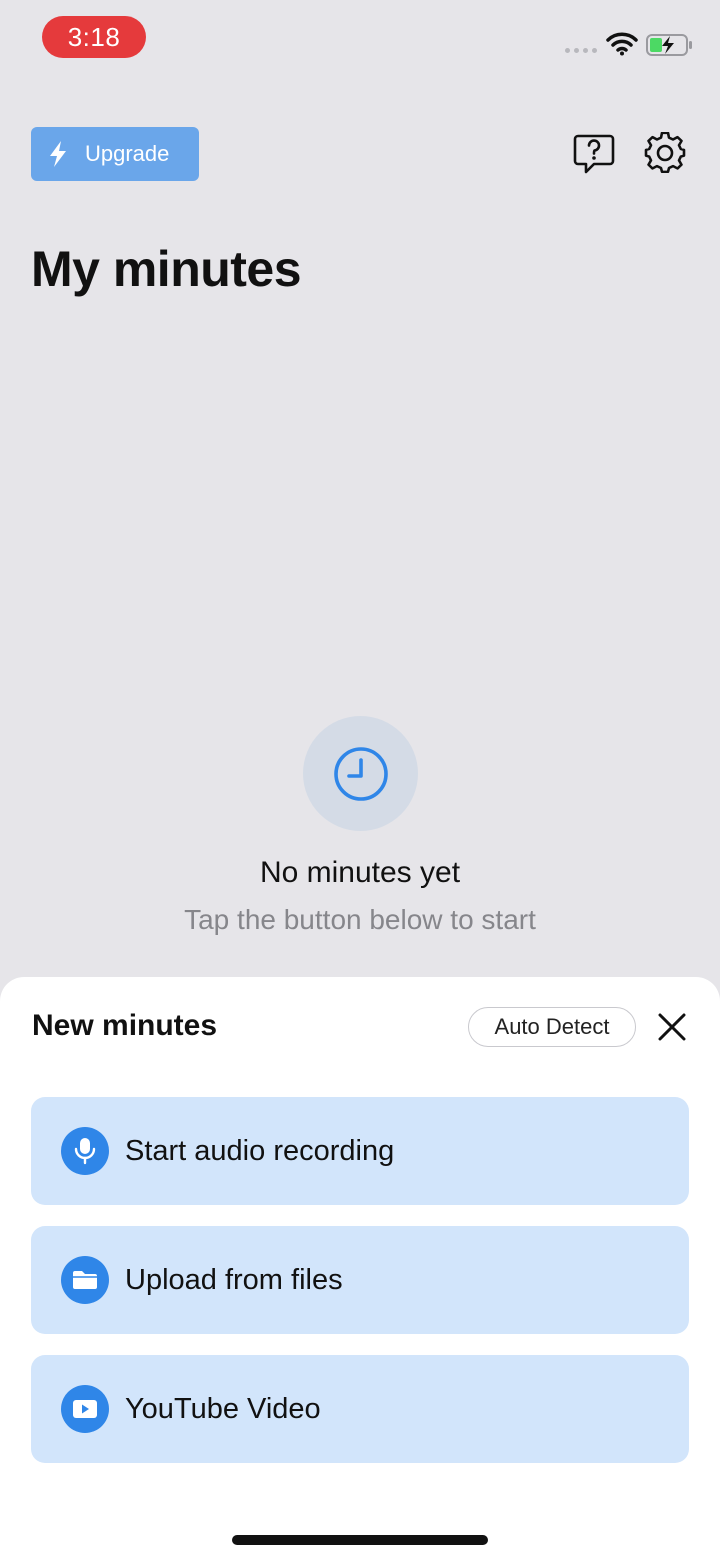  What do you see at coordinates (360, 1280) in the screenshot?
I see `upload-from-files-button: Upload from files` at bounding box center [360, 1280].